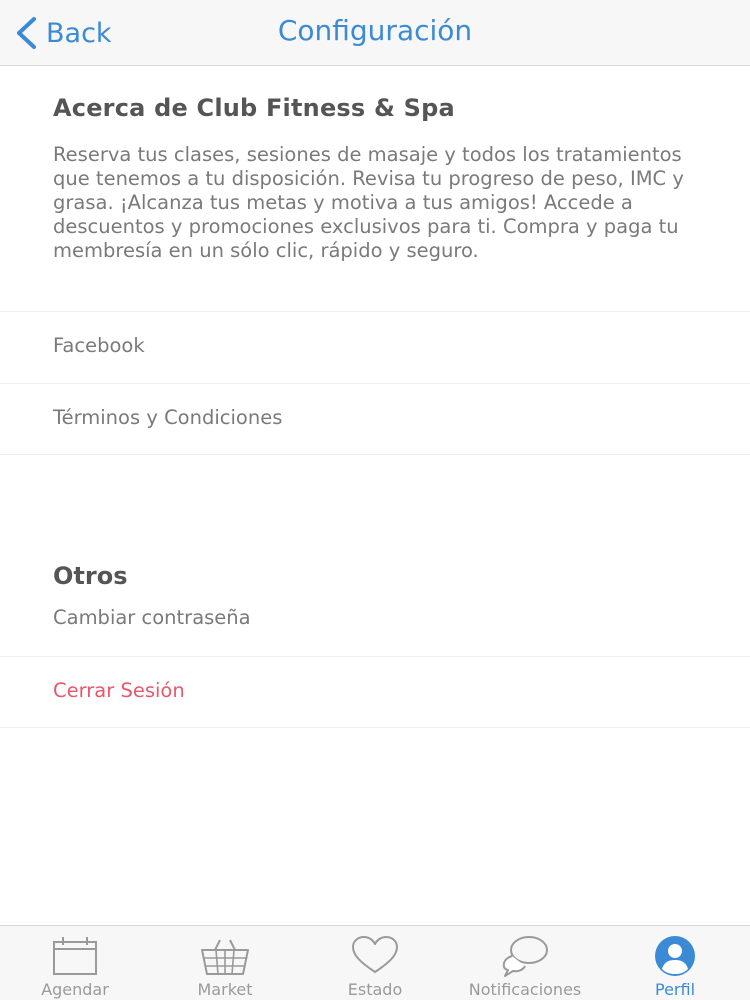 This screenshot has width=750, height=1000. I want to click on logout-button: Cerrar Sesión, so click(375, 692).